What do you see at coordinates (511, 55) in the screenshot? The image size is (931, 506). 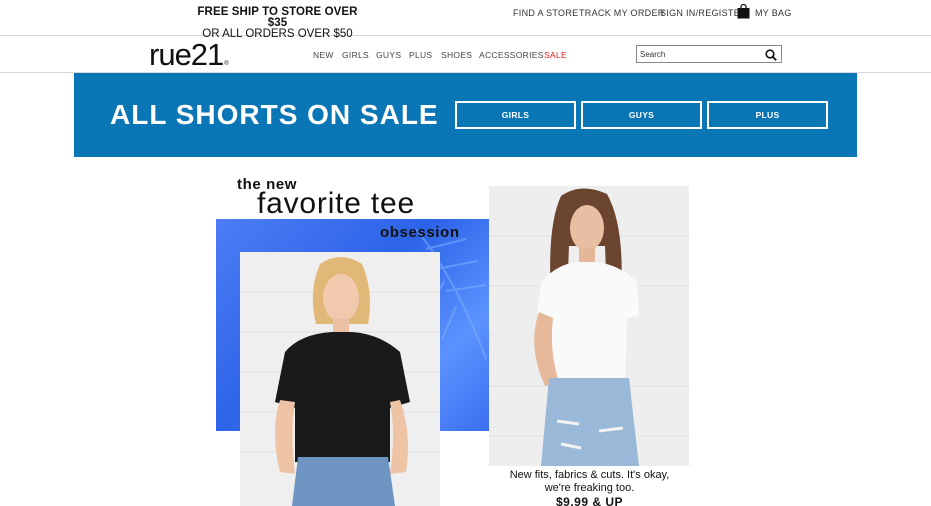 I see `nav-item-accessories: ACCESSORIES` at bounding box center [511, 55].